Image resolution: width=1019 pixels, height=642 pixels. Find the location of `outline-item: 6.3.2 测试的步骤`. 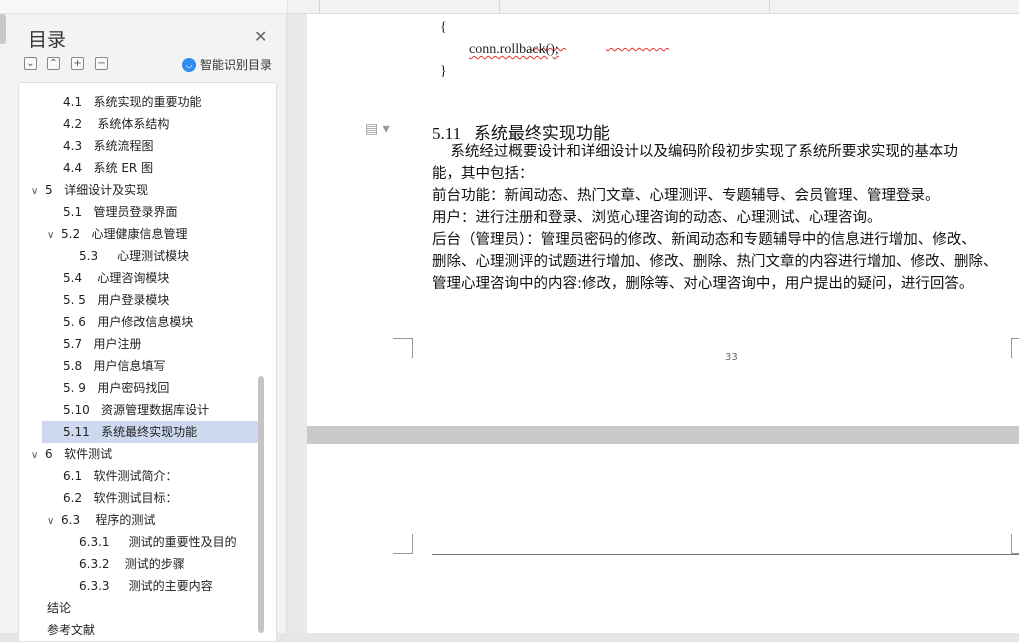

outline-item: 6.3.2 测试的步骤 is located at coordinates (132, 564).